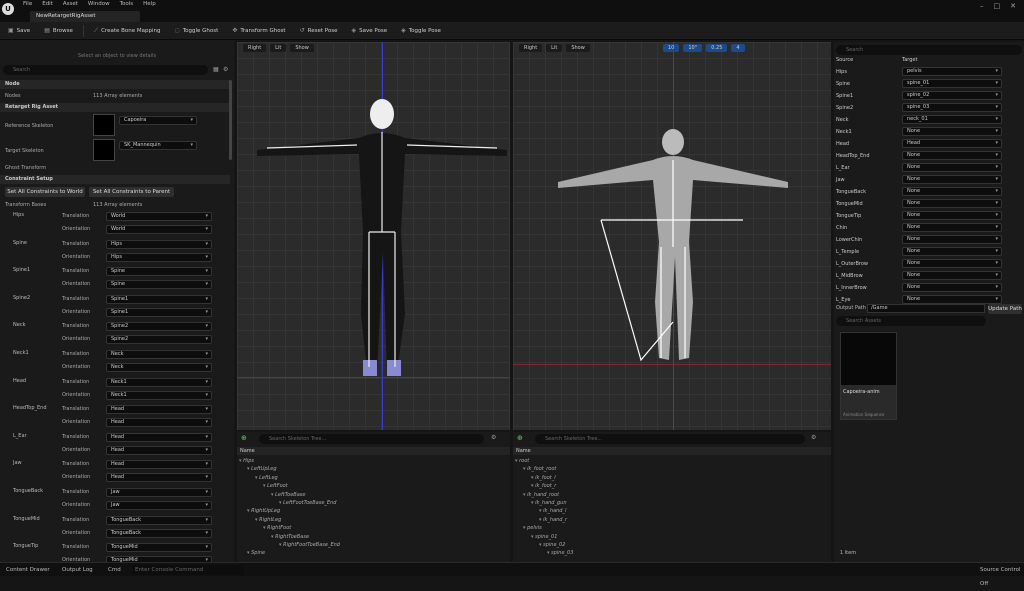 This screenshot has width=1024, height=591. I want to click on target-skeleton-thumbnail, so click(104, 150).